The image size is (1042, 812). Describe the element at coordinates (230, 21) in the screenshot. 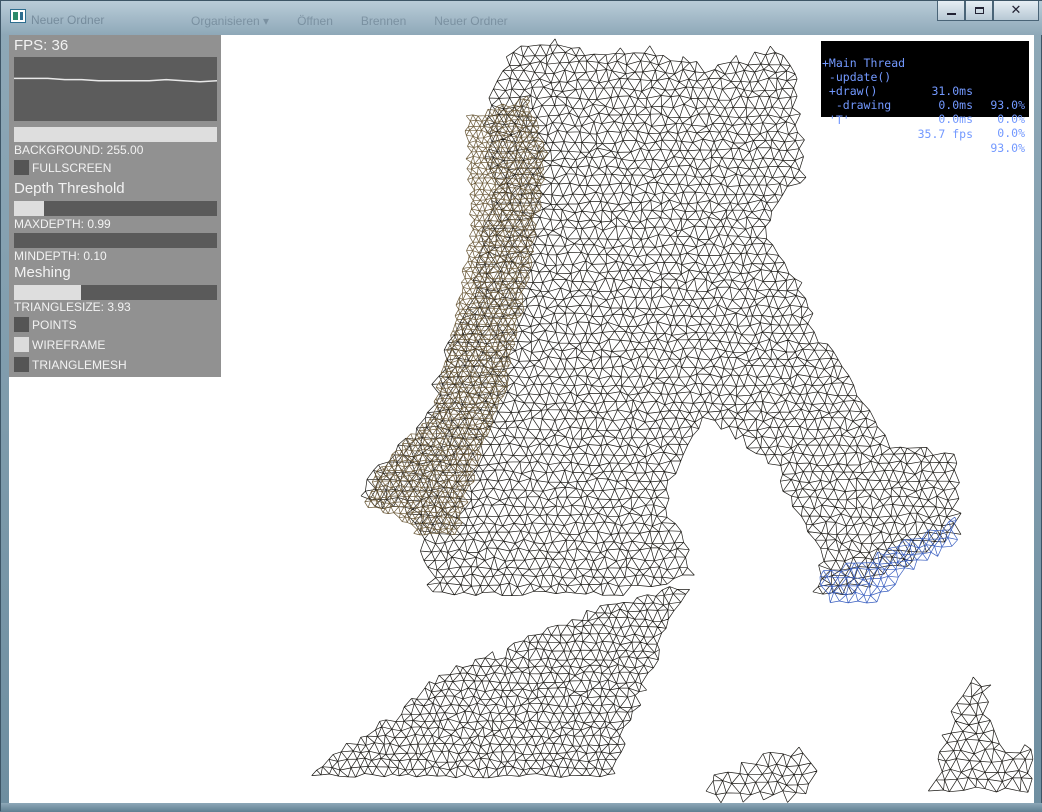

I see `ghost-toolbar-item: Organisieren ▾` at that location.